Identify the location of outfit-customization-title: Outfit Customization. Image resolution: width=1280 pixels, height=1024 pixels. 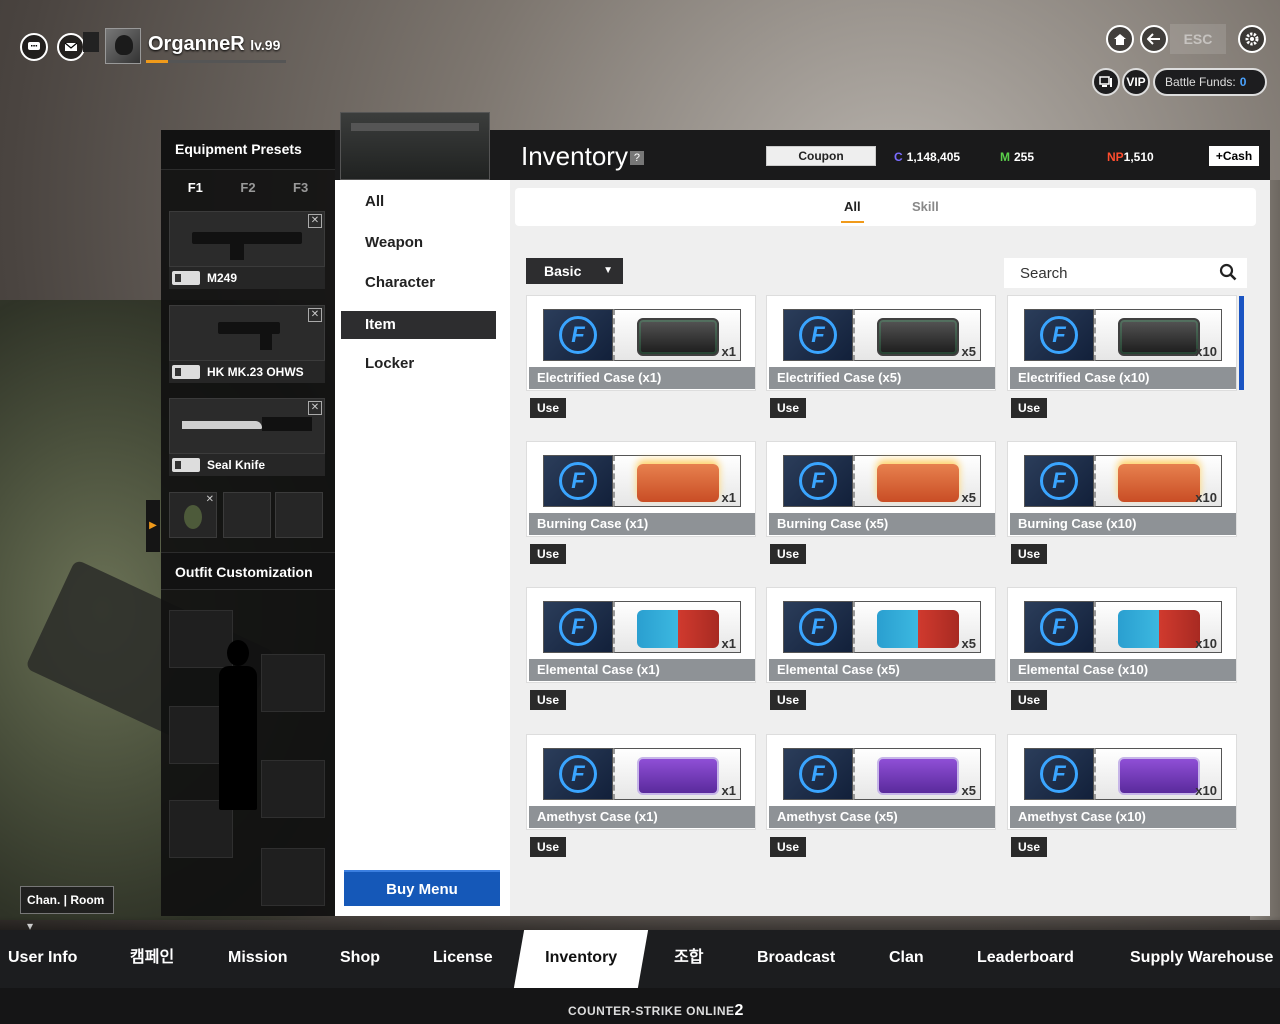
(248, 571).